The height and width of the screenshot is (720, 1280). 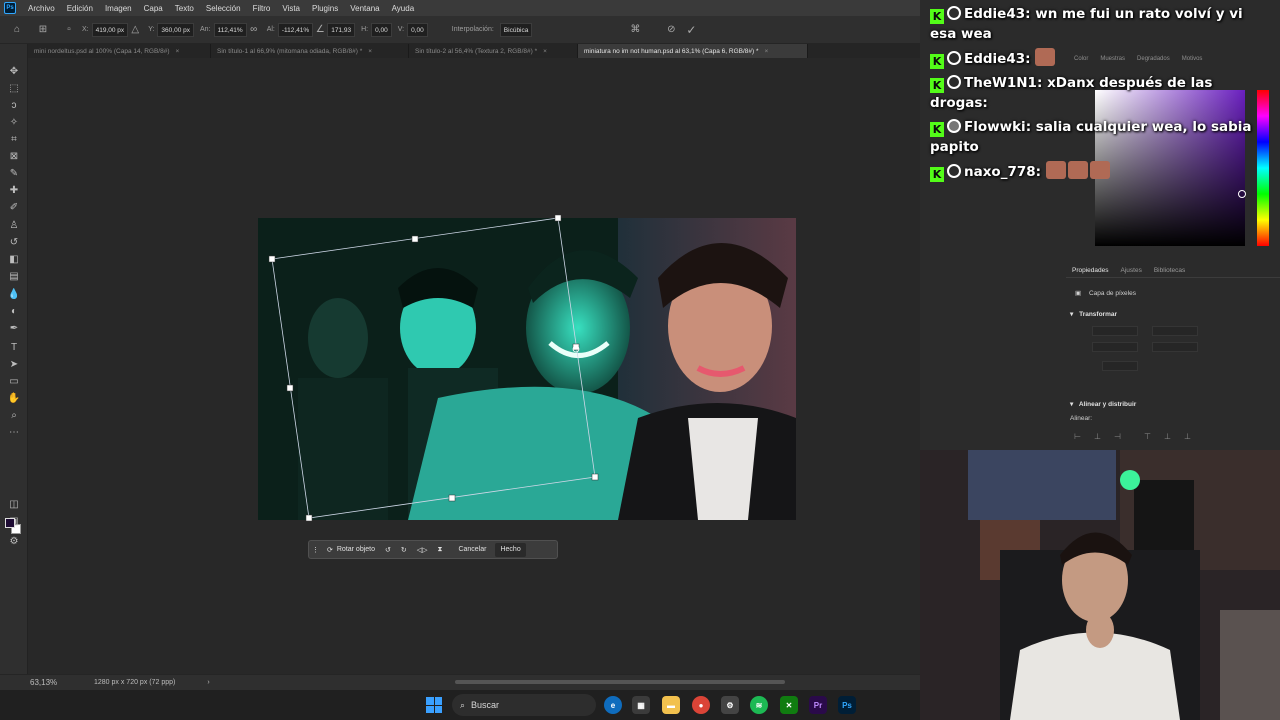 I want to click on menu-ayuda: Ayuda, so click(x=403, y=8).